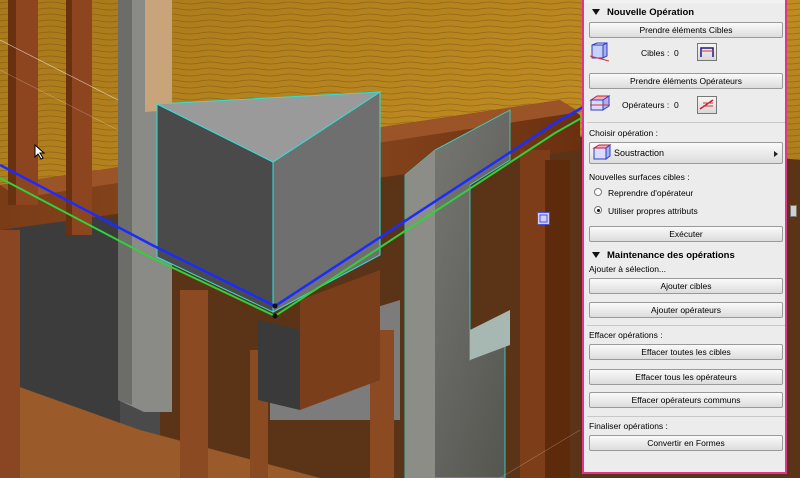 The height and width of the screenshot is (478, 800). I want to click on new-operation-header: Nouvelle Opération, so click(688, 12).